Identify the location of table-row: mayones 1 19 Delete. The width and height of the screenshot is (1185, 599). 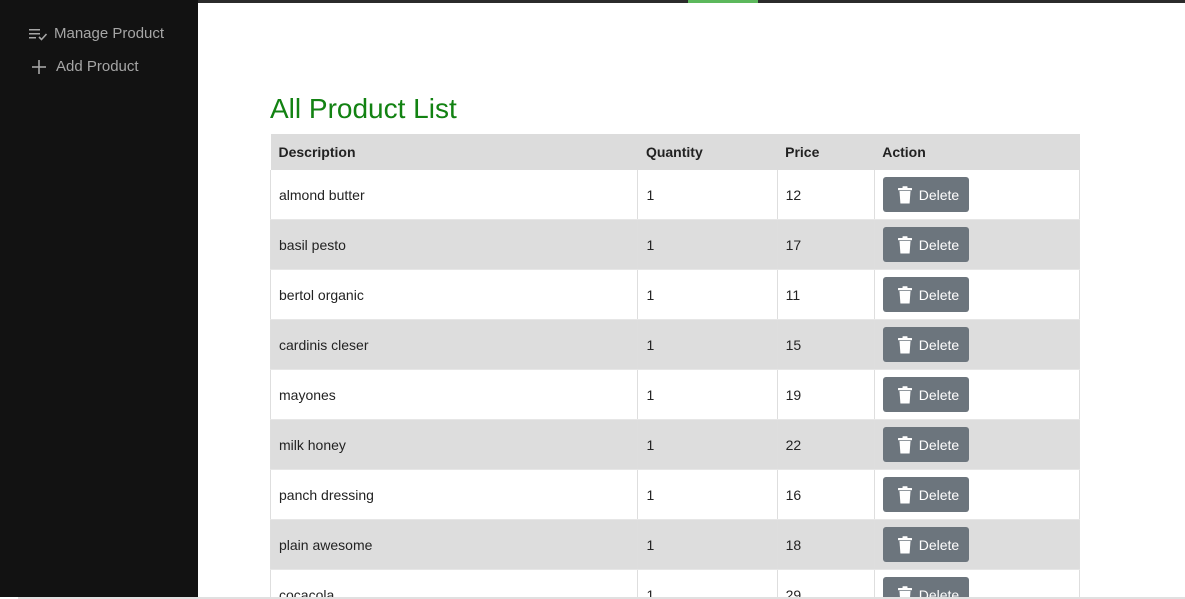
(675, 394).